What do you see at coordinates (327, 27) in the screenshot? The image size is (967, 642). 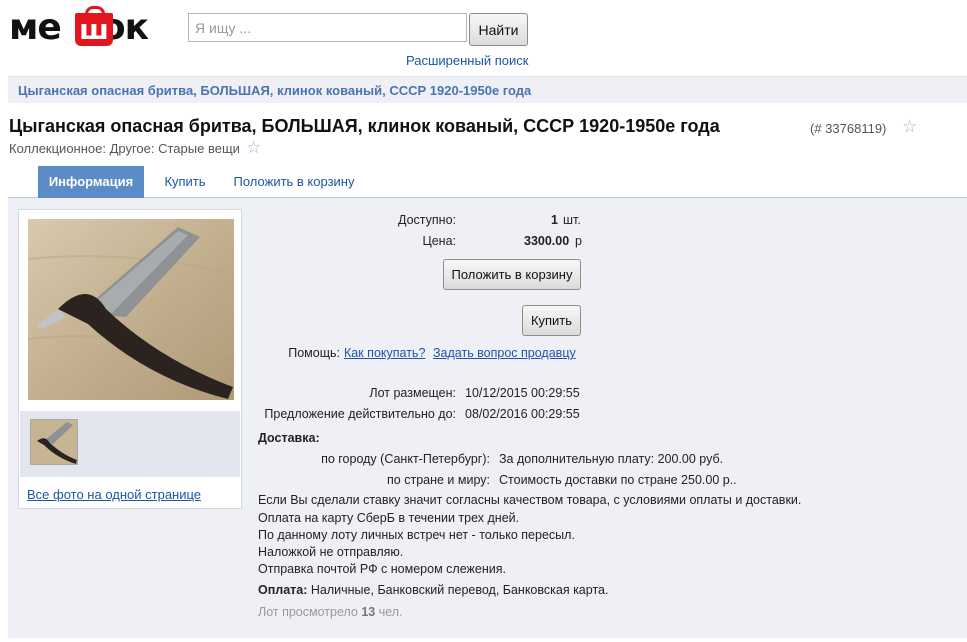 I see `search-input` at bounding box center [327, 27].